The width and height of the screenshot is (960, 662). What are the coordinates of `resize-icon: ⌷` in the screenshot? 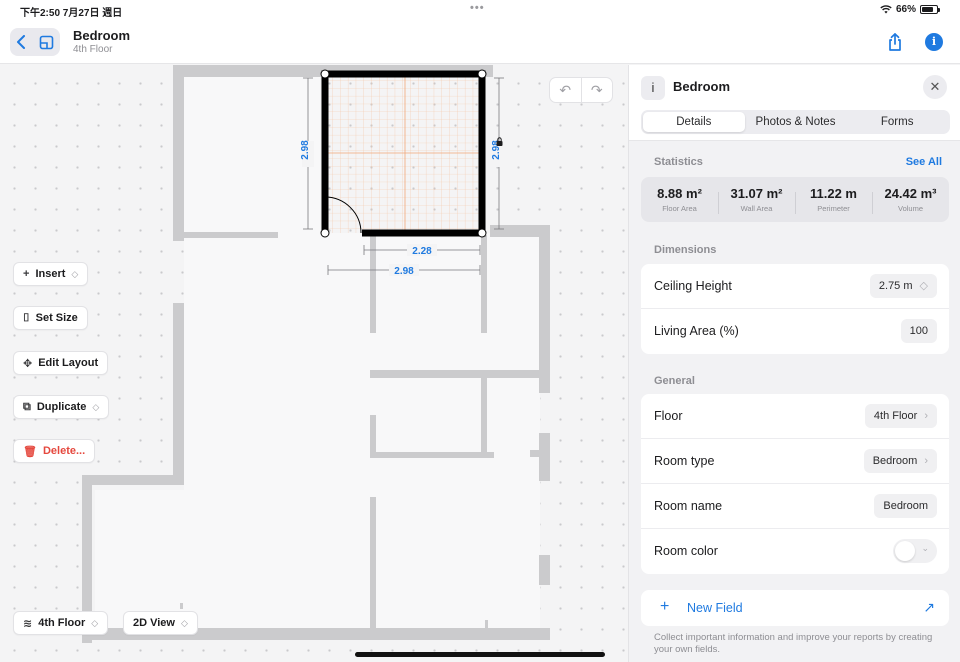 It's located at (26, 317).